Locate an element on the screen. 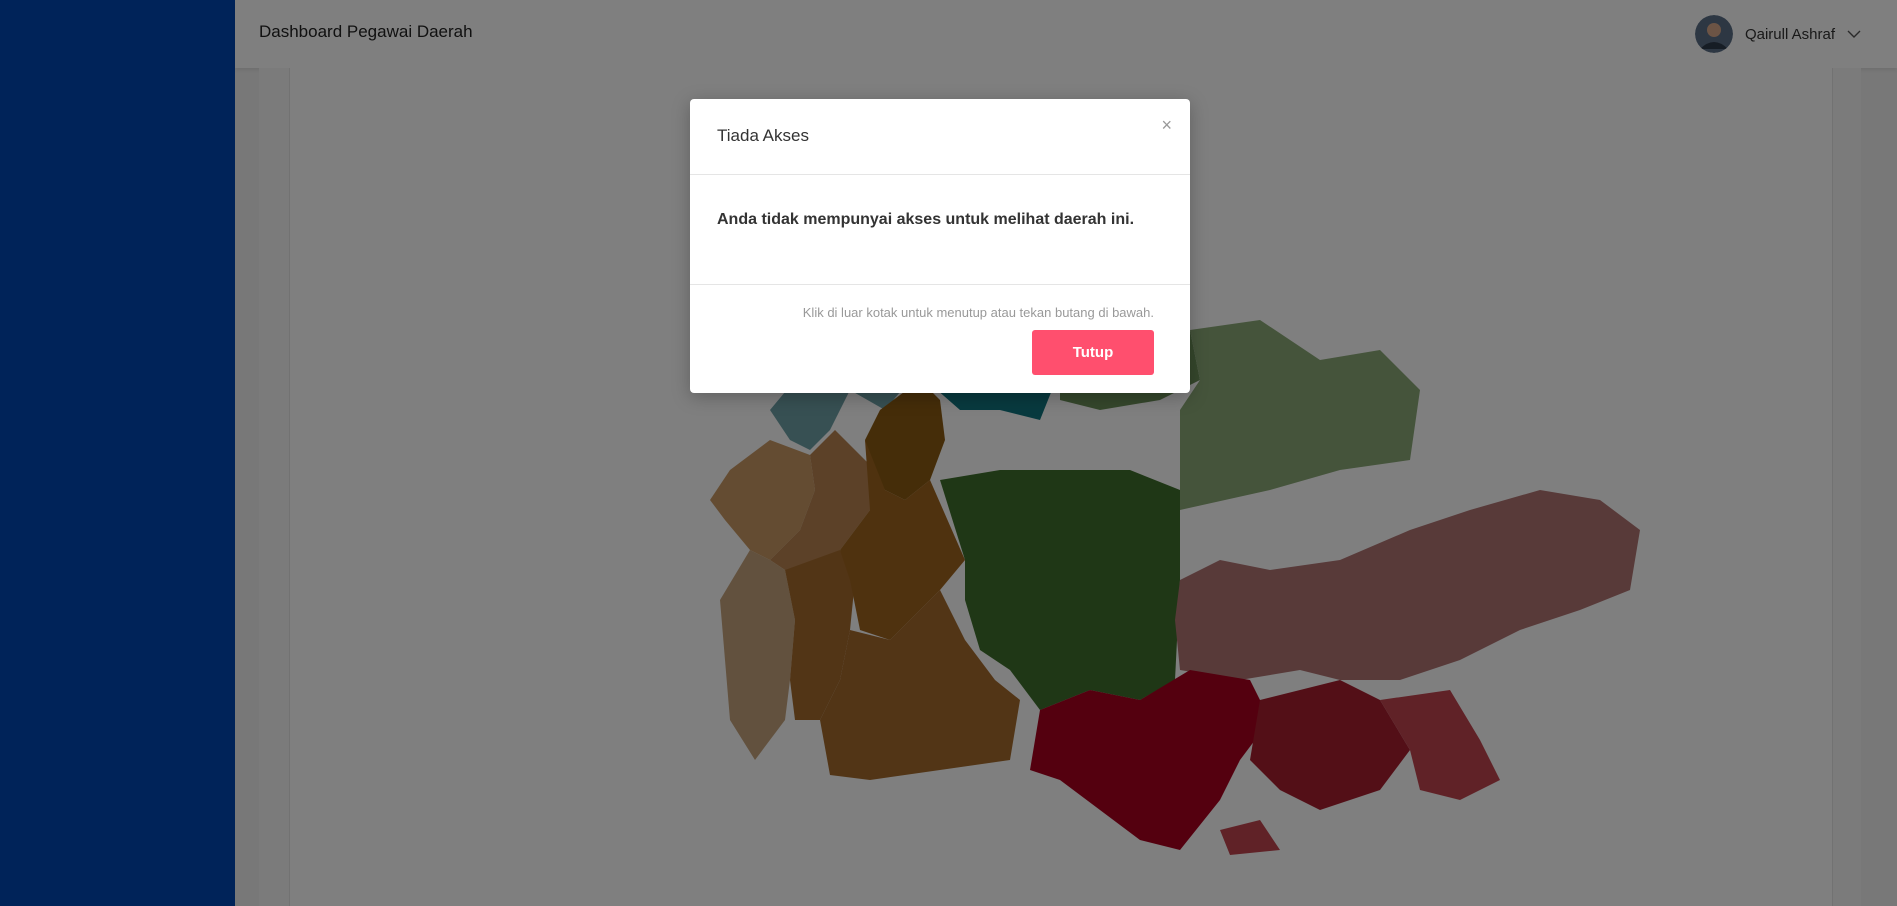  close-icon: × is located at coordinates (1166, 125).